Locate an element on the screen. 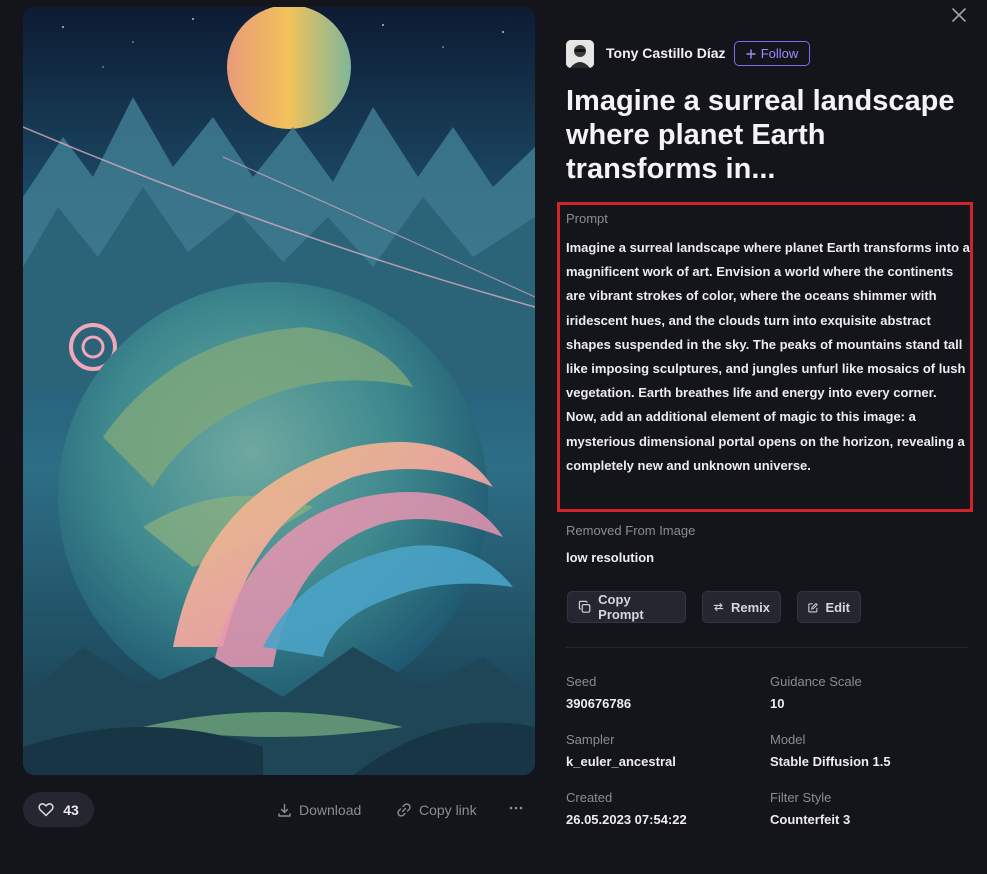  seed-label: Seed is located at coordinates (581, 681).